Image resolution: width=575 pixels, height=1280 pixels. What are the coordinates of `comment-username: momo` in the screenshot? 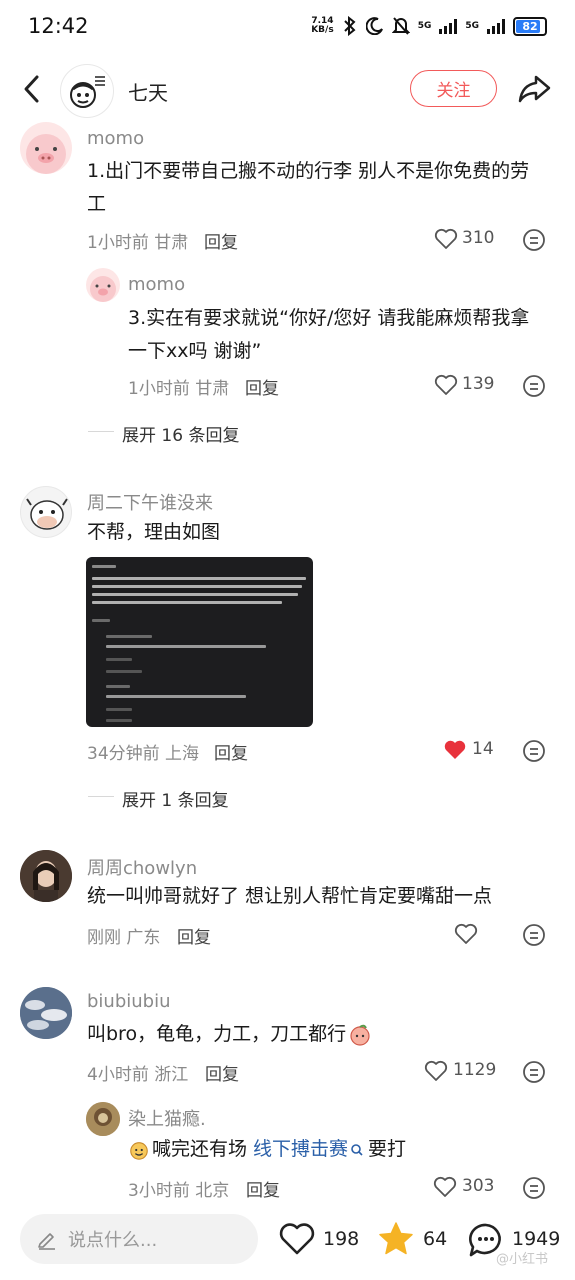 It's located at (115, 138).